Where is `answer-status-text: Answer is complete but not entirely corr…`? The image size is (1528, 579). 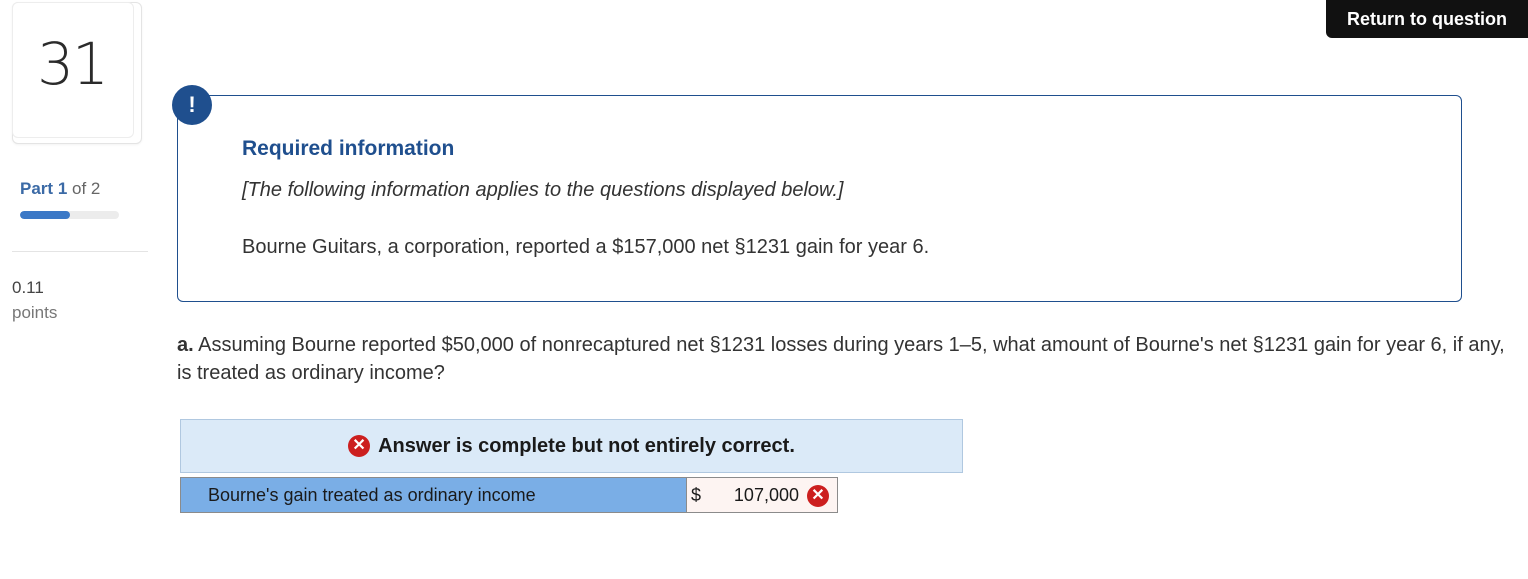 answer-status-text: Answer is complete but not entirely corr… is located at coordinates (586, 445).